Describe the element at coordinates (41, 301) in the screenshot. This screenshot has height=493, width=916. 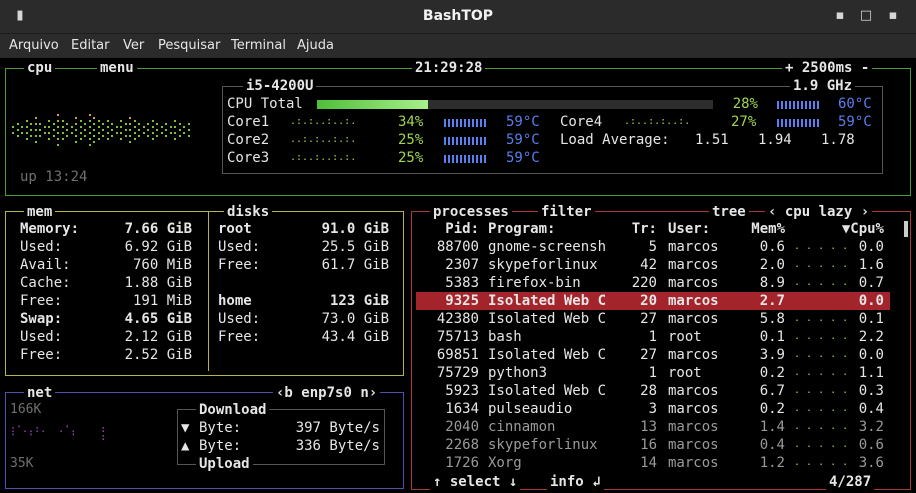
I see `mem-row-label: Free:` at that location.